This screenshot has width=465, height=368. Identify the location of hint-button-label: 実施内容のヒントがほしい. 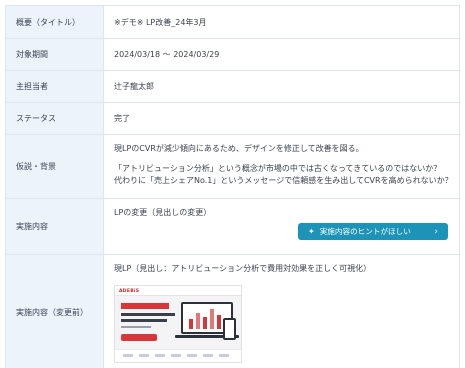
(365, 231).